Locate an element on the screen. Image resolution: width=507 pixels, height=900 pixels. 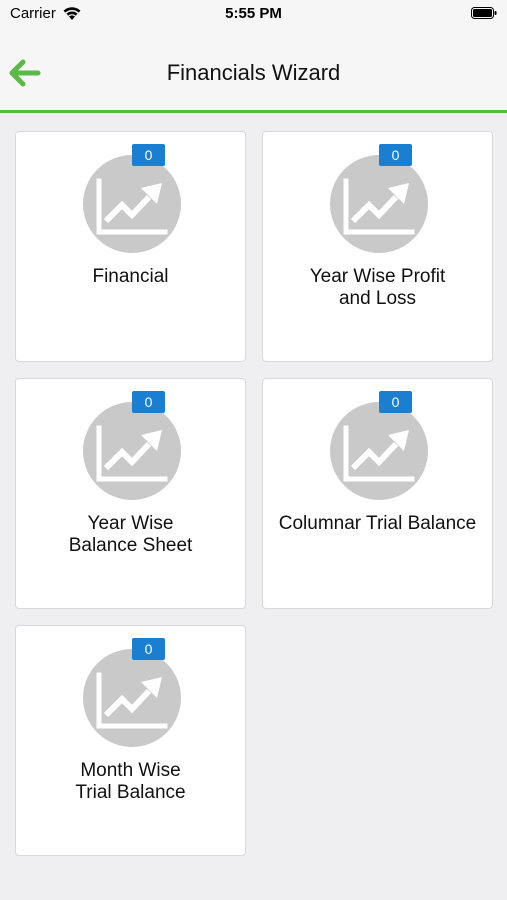
wizard-card: 0 Month Wise Trial Balance is located at coordinates (130, 740).